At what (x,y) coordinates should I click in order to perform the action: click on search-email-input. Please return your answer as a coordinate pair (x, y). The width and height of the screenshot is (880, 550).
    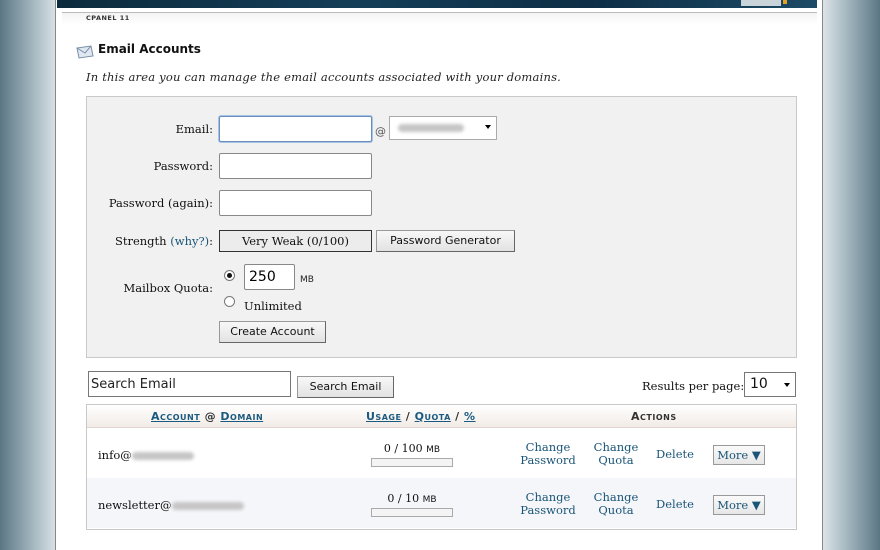
    Looking at the image, I should click on (189, 384).